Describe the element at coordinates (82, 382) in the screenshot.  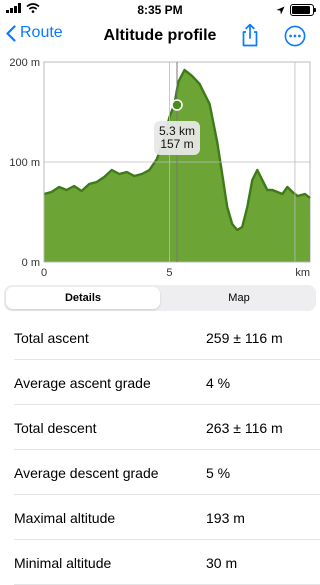
I see `stat-label: Average ascent grade` at that location.